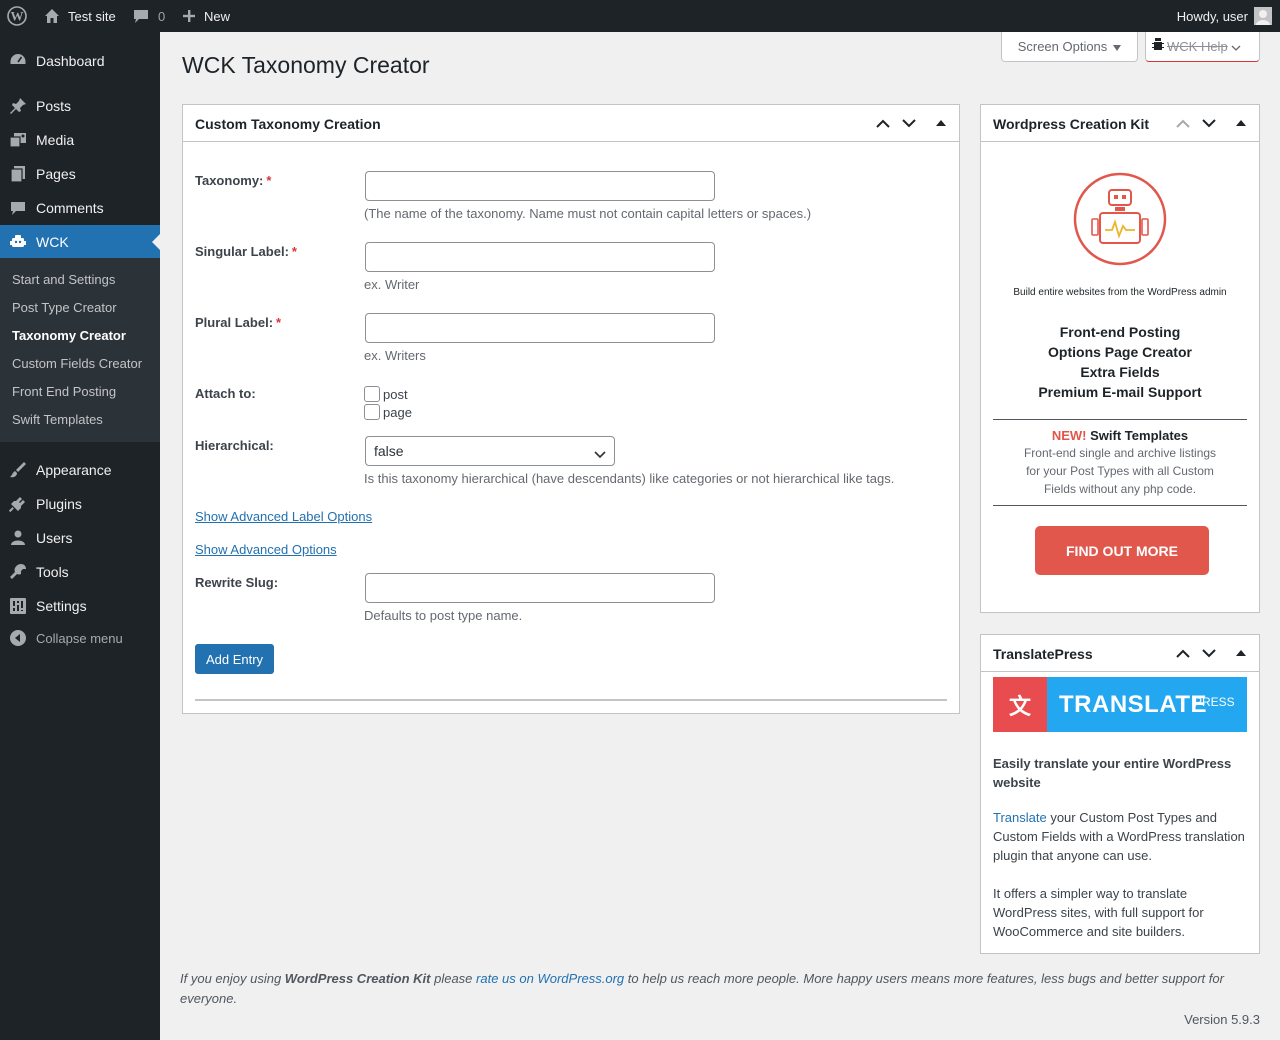 The width and height of the screenshot is (1280, 1040). Describe the element at coordinates (540, 257) in the screenshot. I see `singular-label-input` at that location.